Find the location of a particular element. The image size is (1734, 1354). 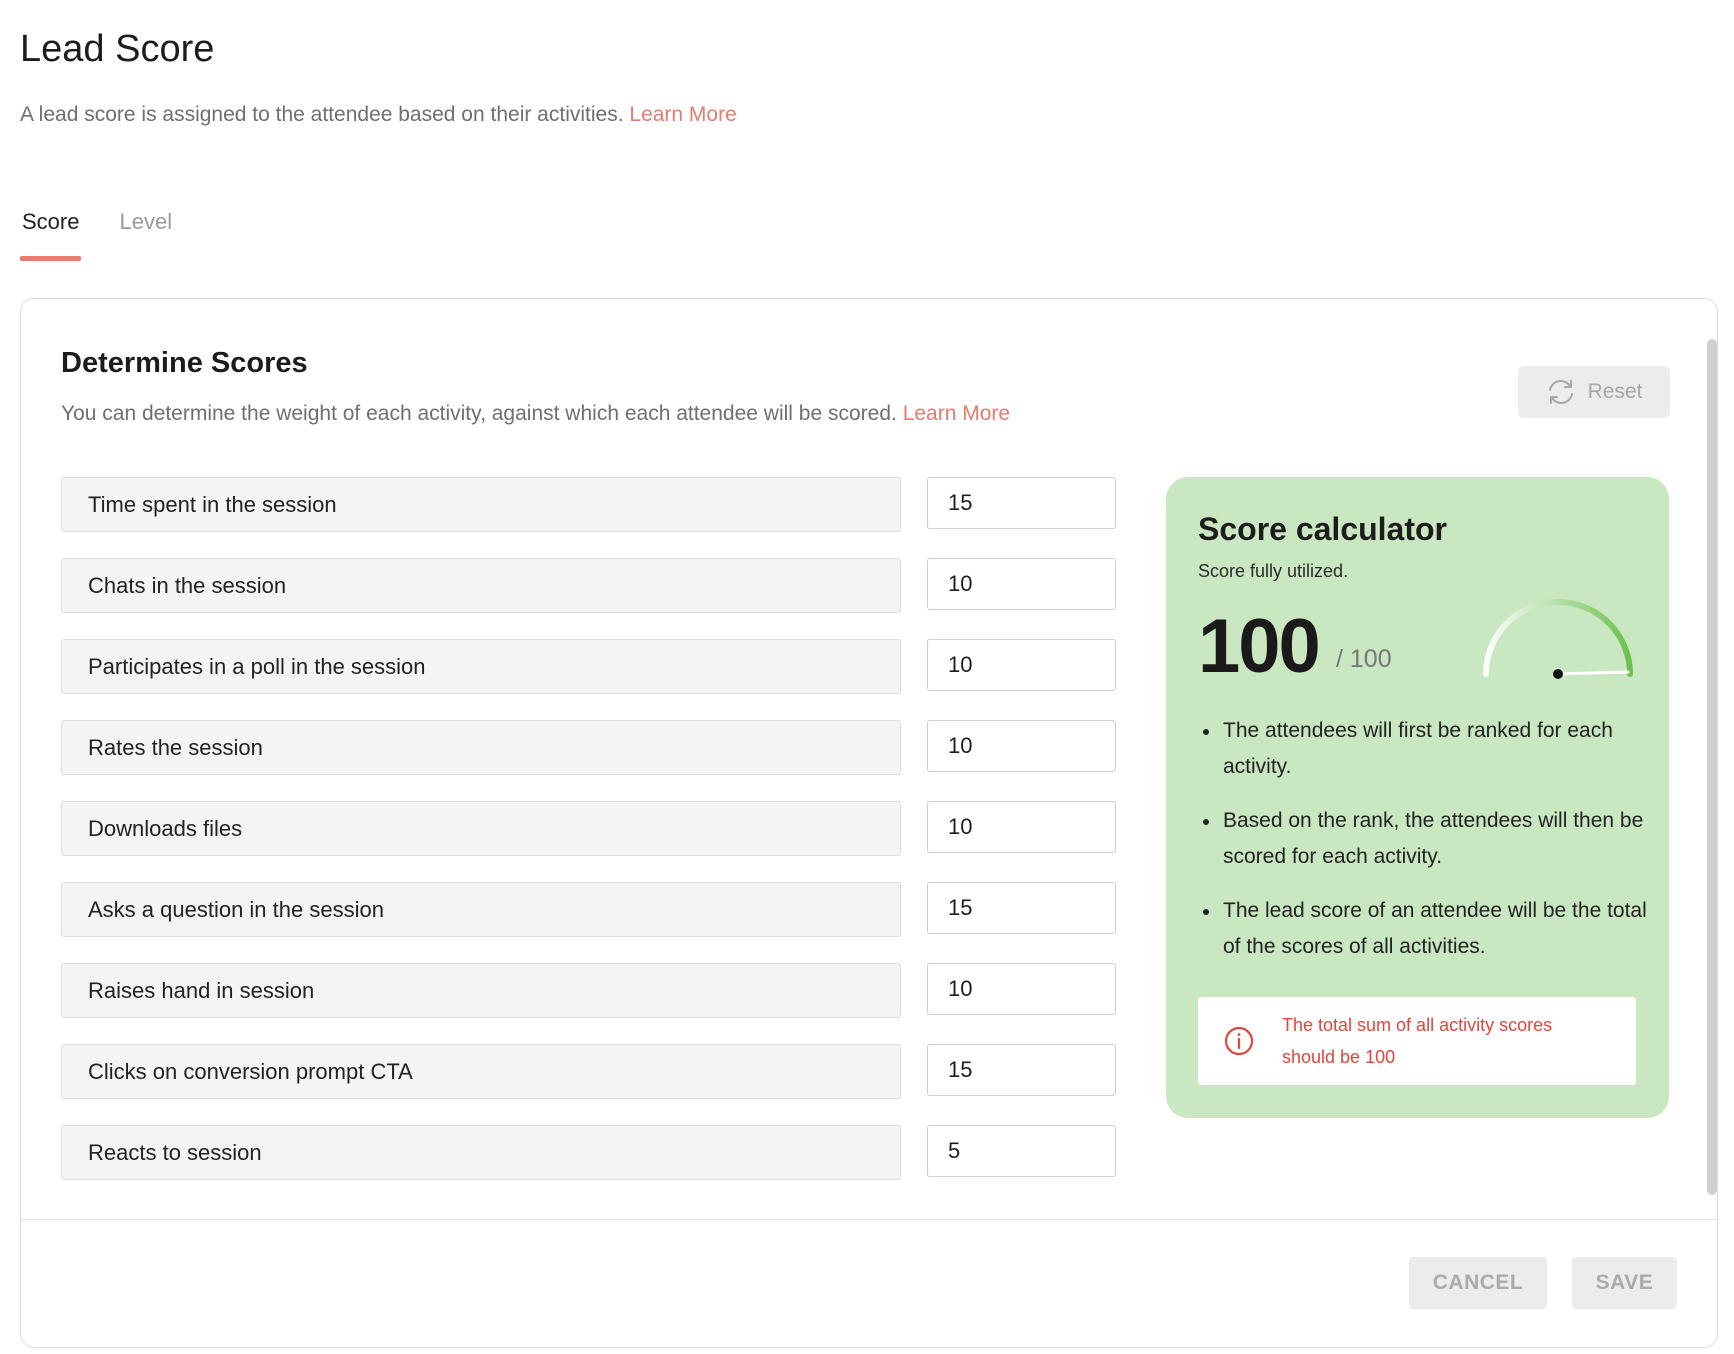

tab-bar: Score Level is located at coordinates (115, 233).